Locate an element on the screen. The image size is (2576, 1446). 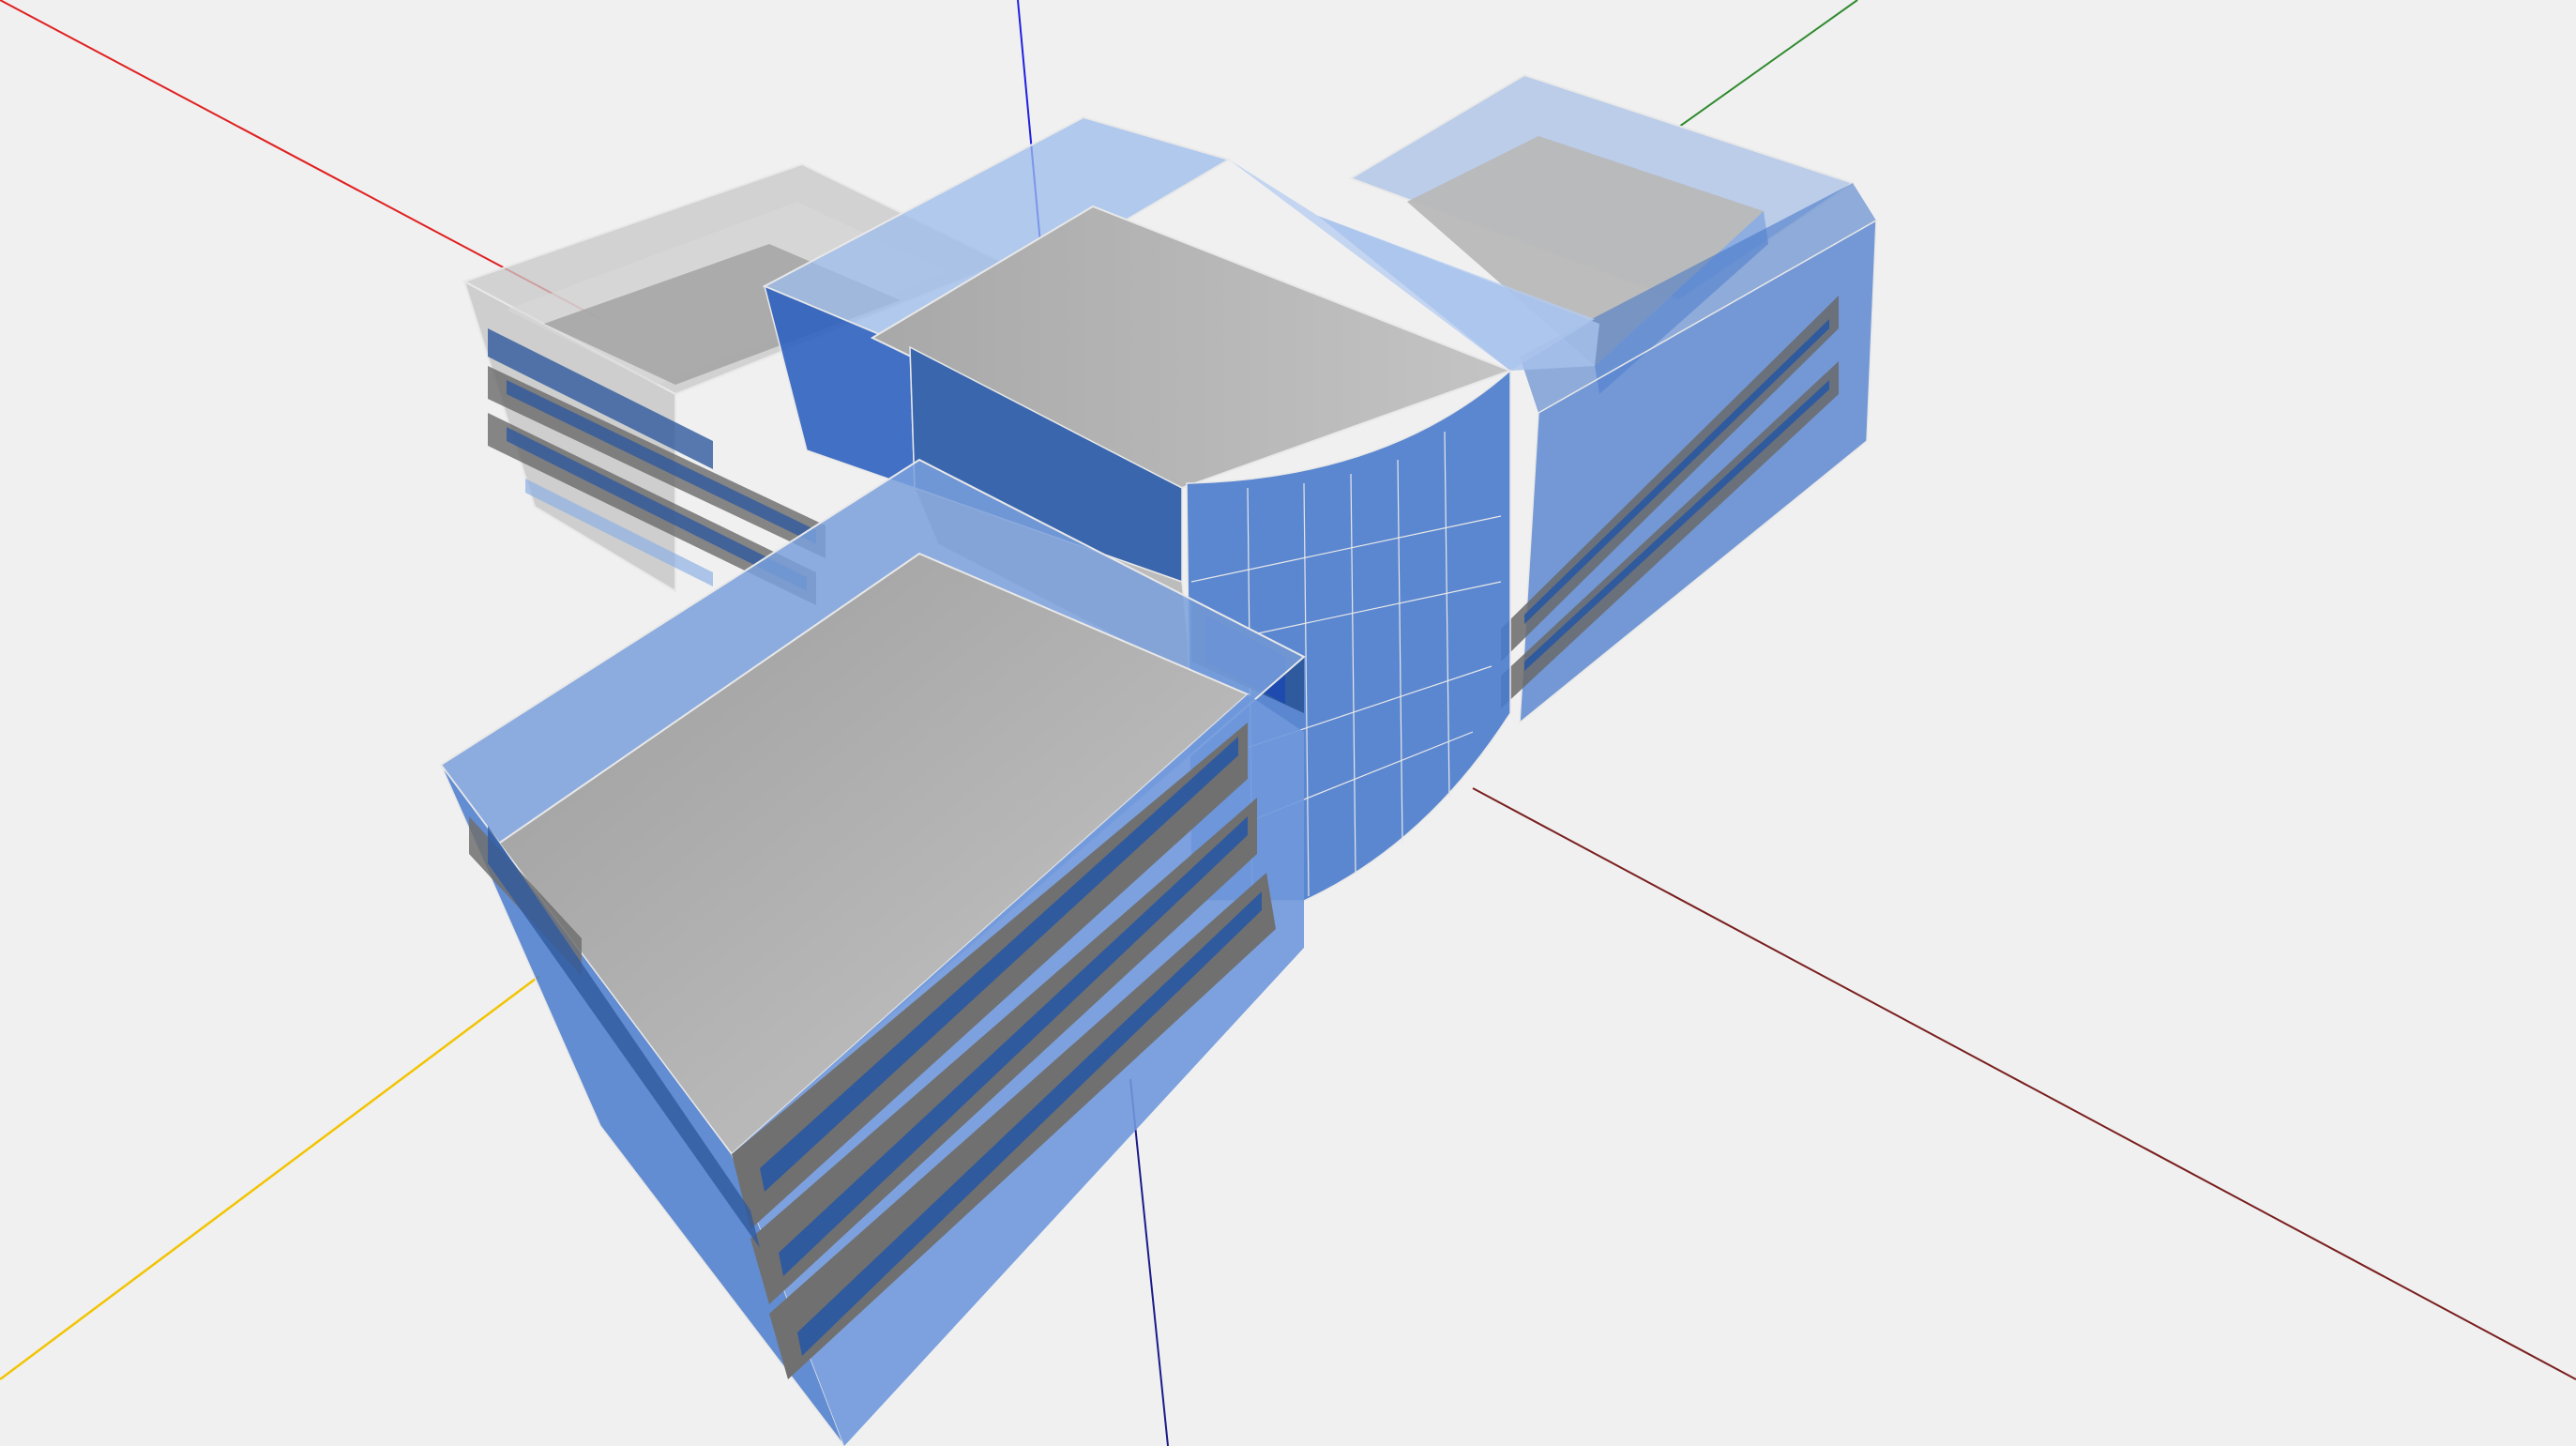
y-axis-negative is located at coordinates (270, 1177).